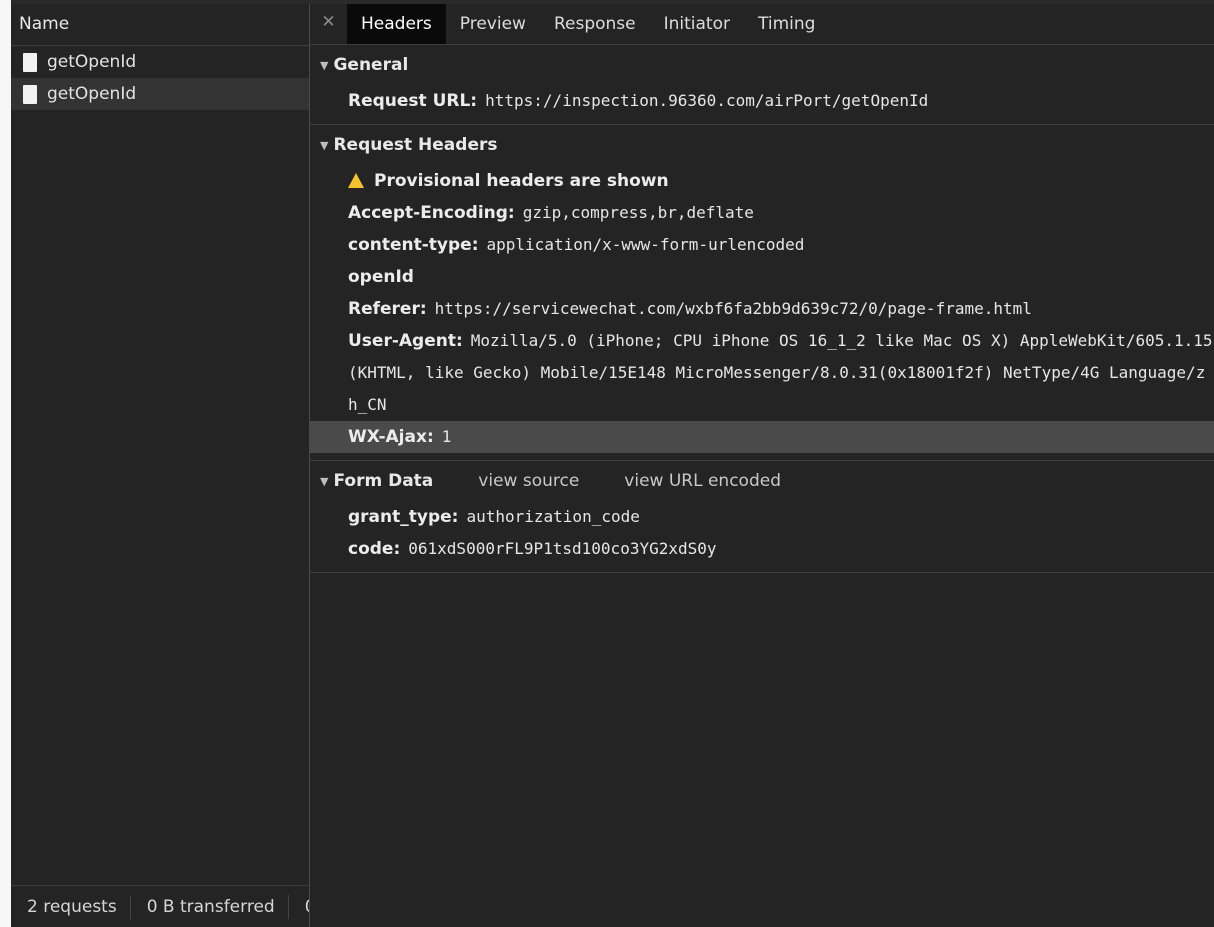 This screenshot has width=1214, height=927. What do you see at coordinates (381, 277) in the screenshot?
I see `header-key: openId` at bounding box center [381, 277].